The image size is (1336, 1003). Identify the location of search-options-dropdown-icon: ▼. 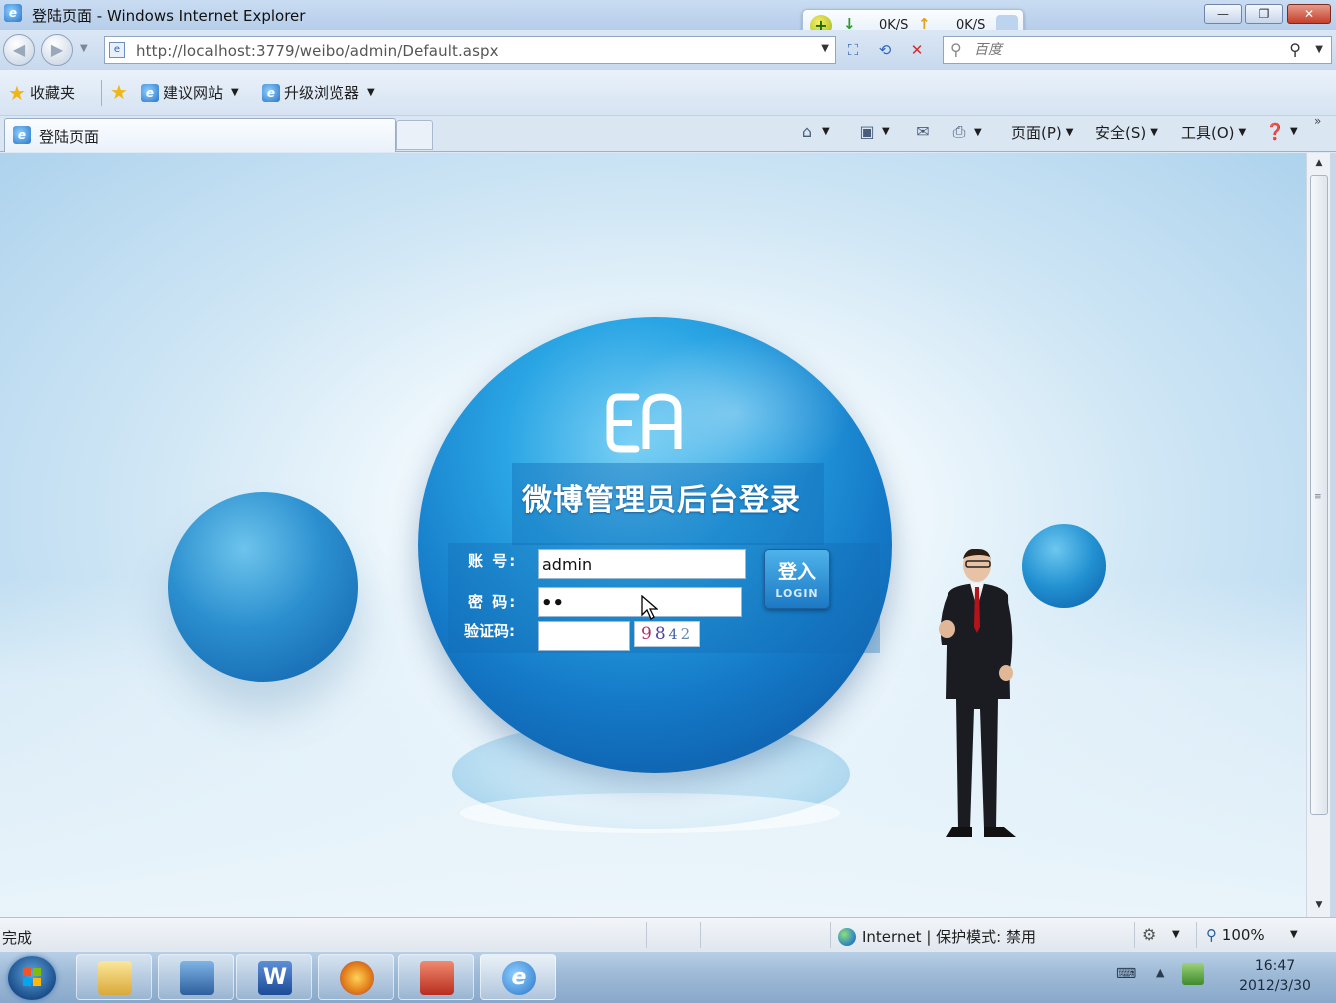
(1319, 49).